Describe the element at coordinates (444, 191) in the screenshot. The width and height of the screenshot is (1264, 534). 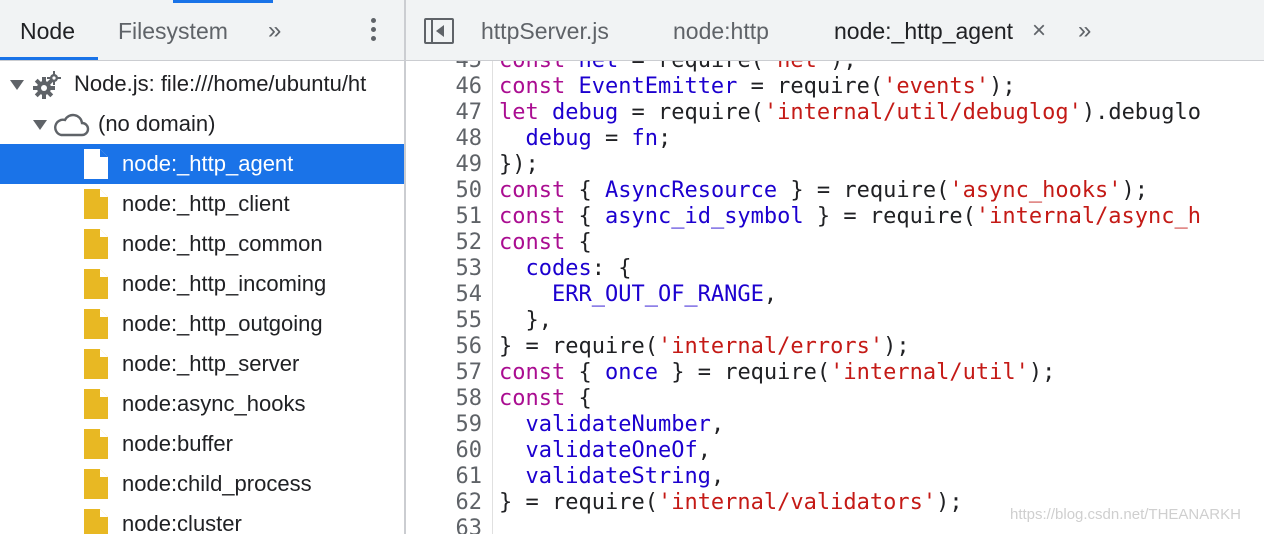
I see `line-number: 50` at that location.